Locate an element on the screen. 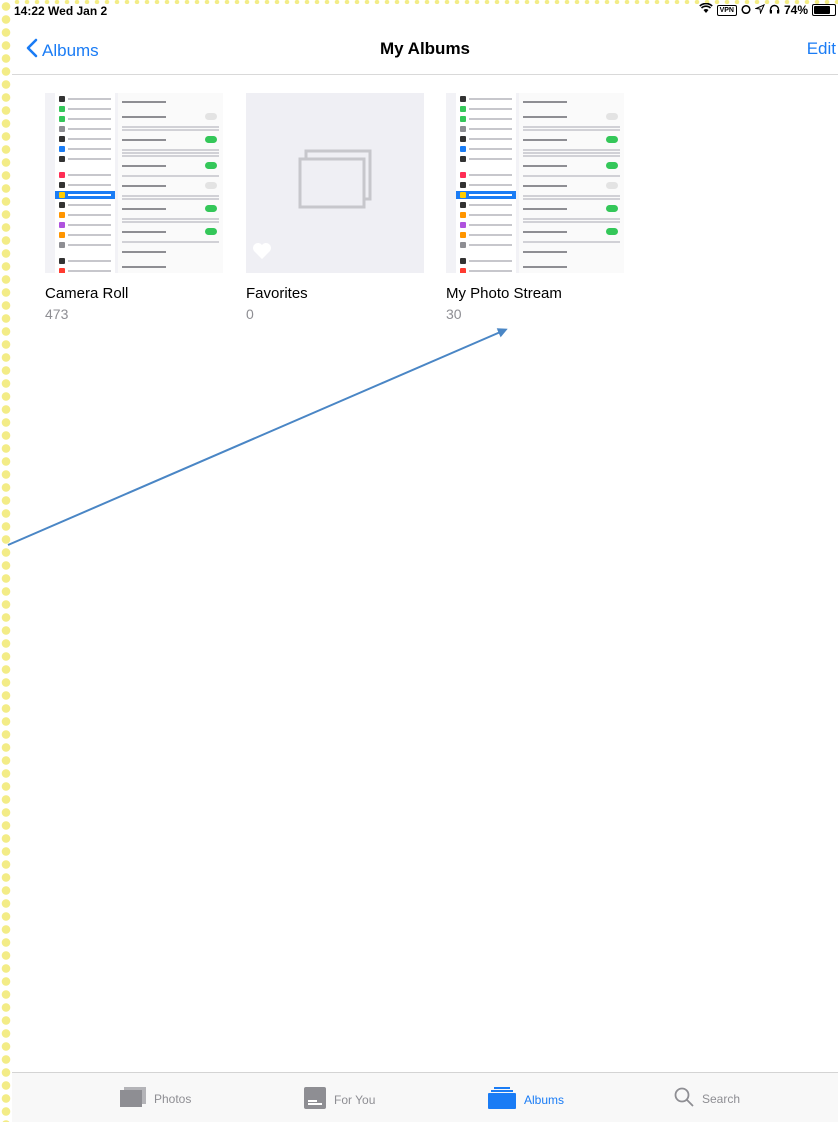 Image resolution: width=838 pixels, height=1122 pixels. headphones-icon is located at coordinates (774, 10).